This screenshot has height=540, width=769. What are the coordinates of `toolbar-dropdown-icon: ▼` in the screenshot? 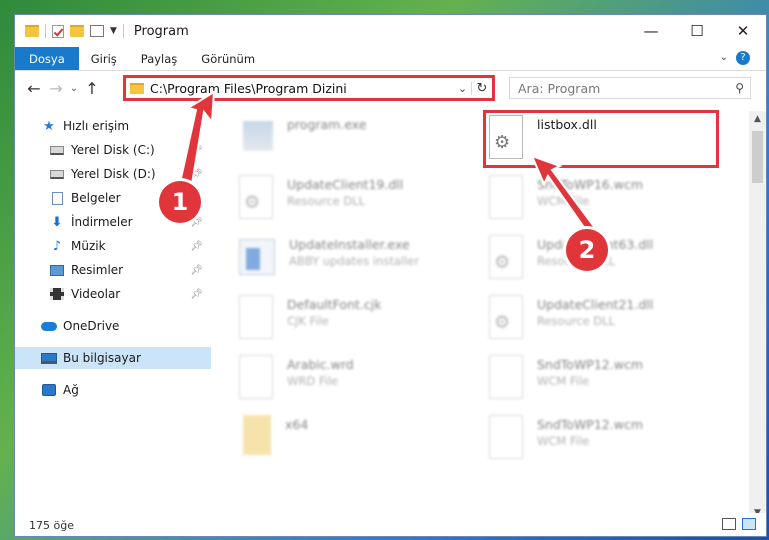 It's located at (113, 31).